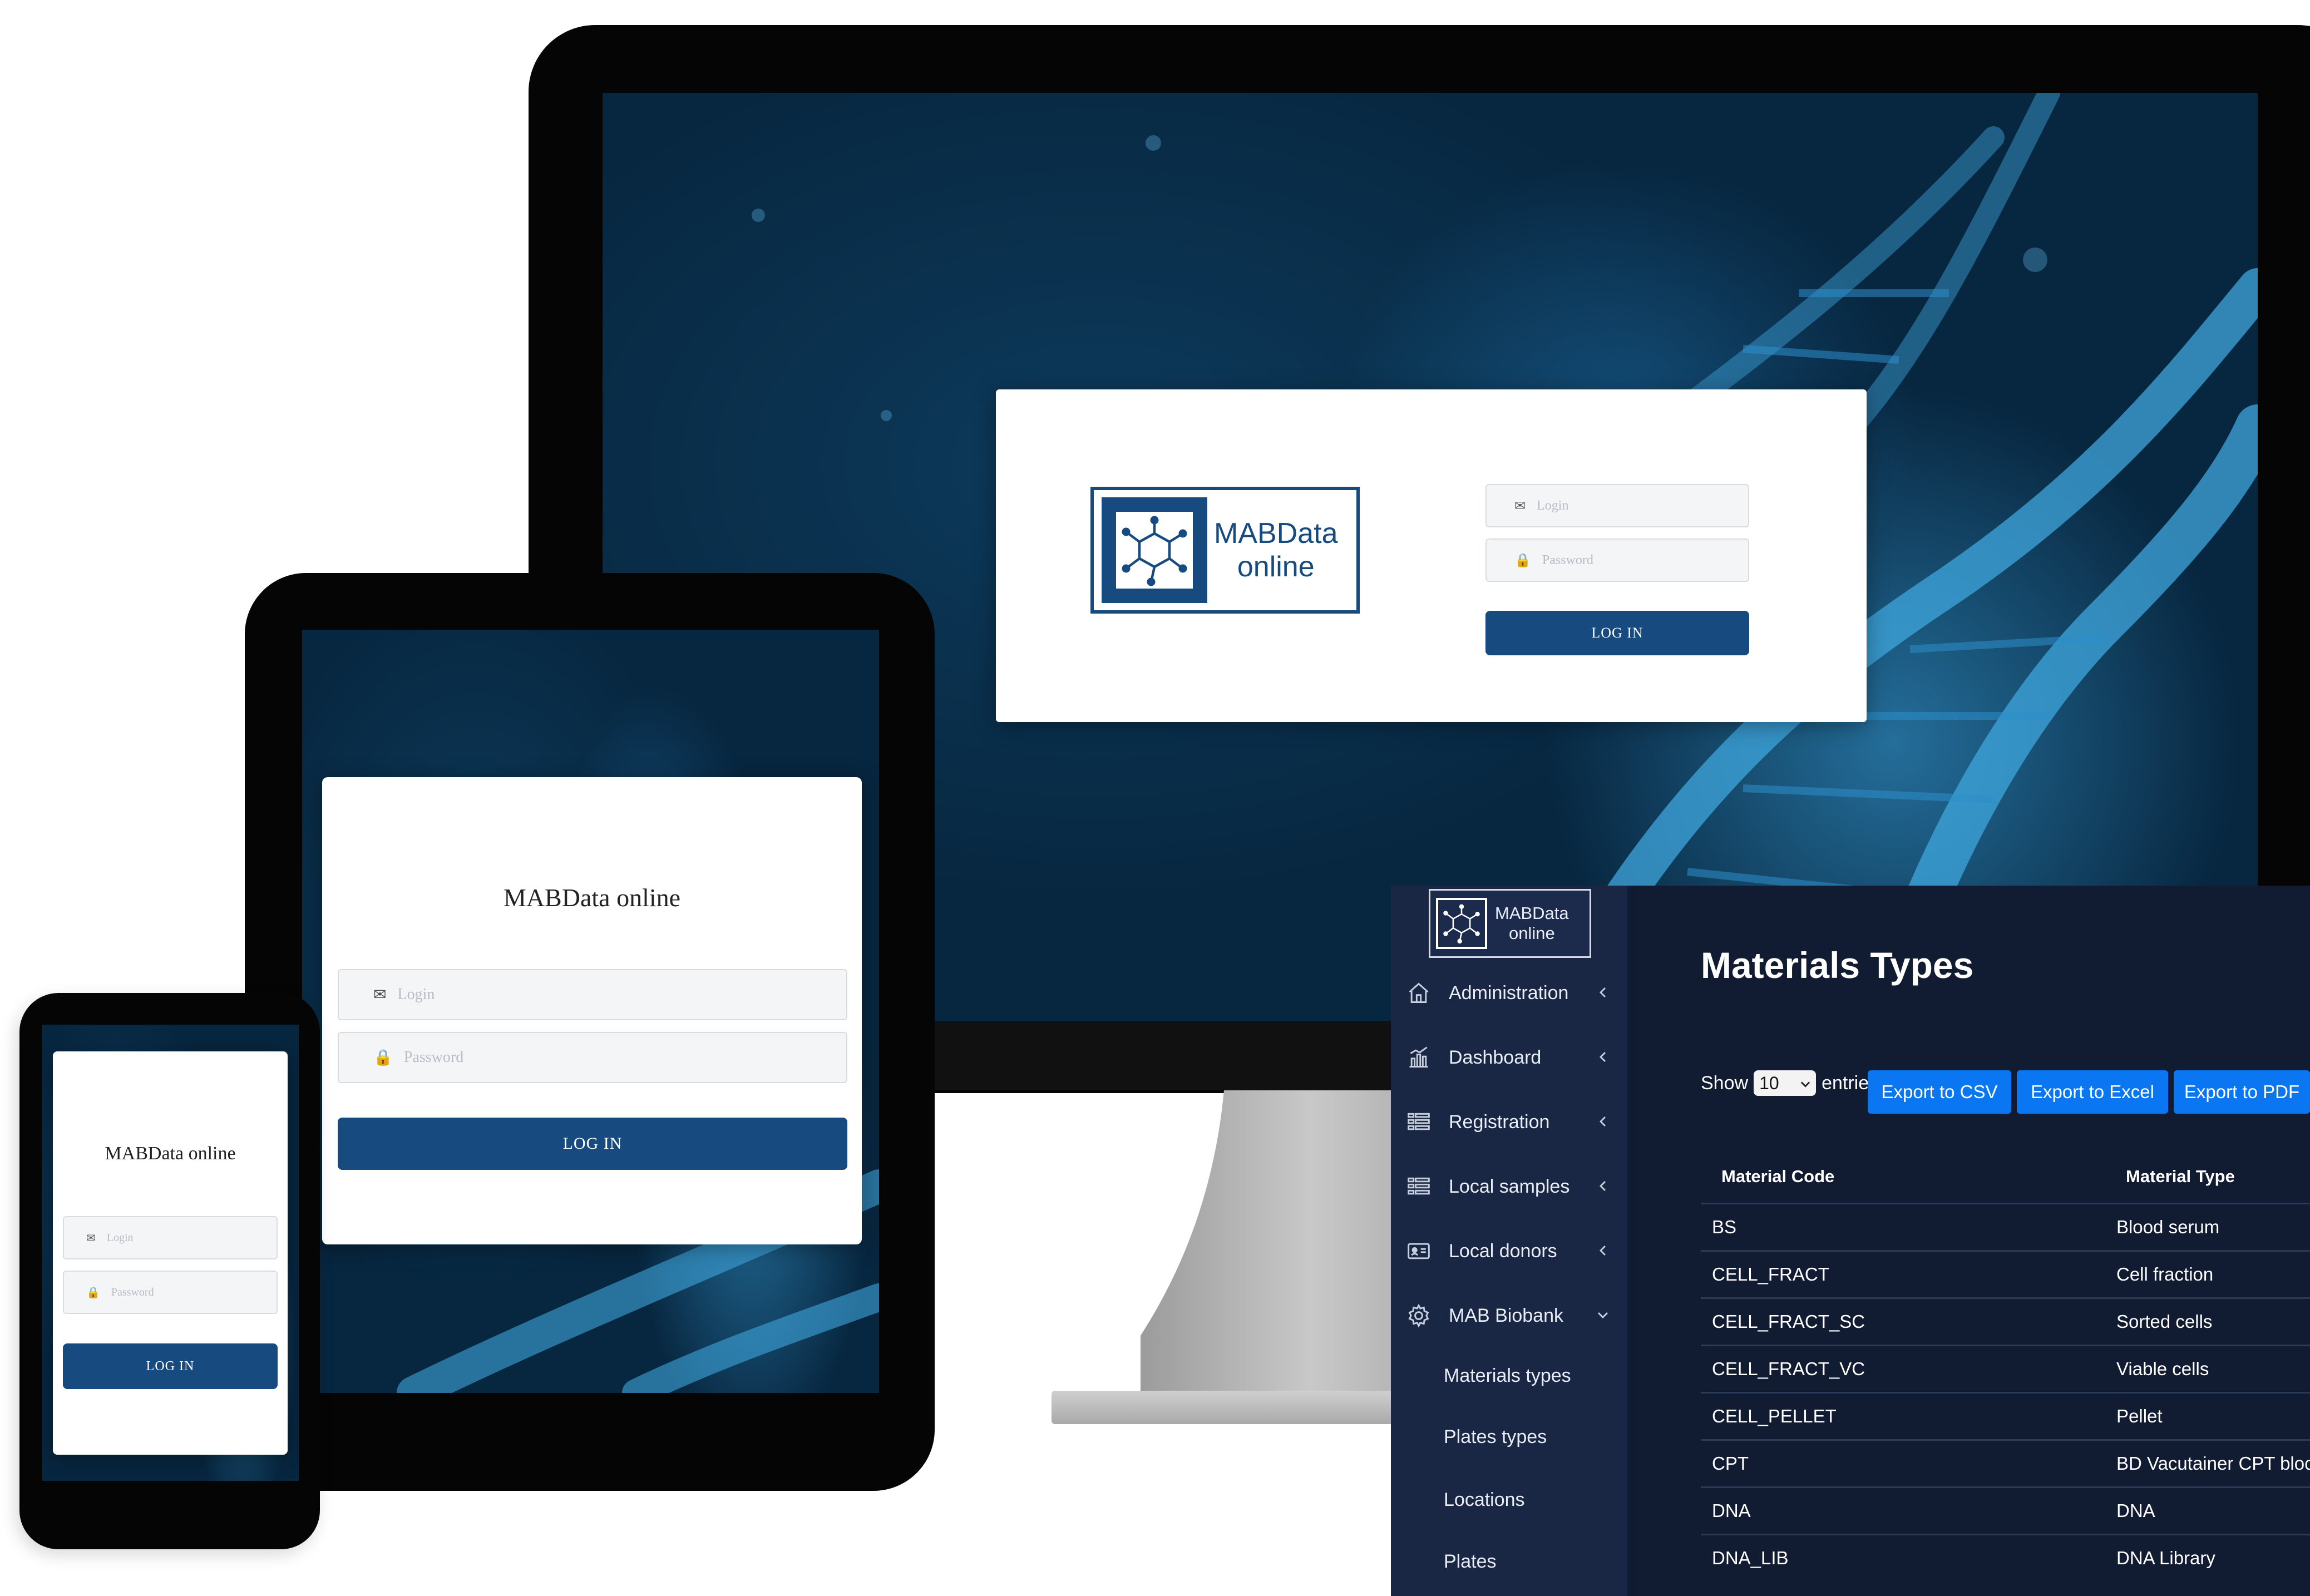 This screenshot has width=2310, height=1596. I want to click on desktop-app-logo: MABData online, so click(1225, 550).